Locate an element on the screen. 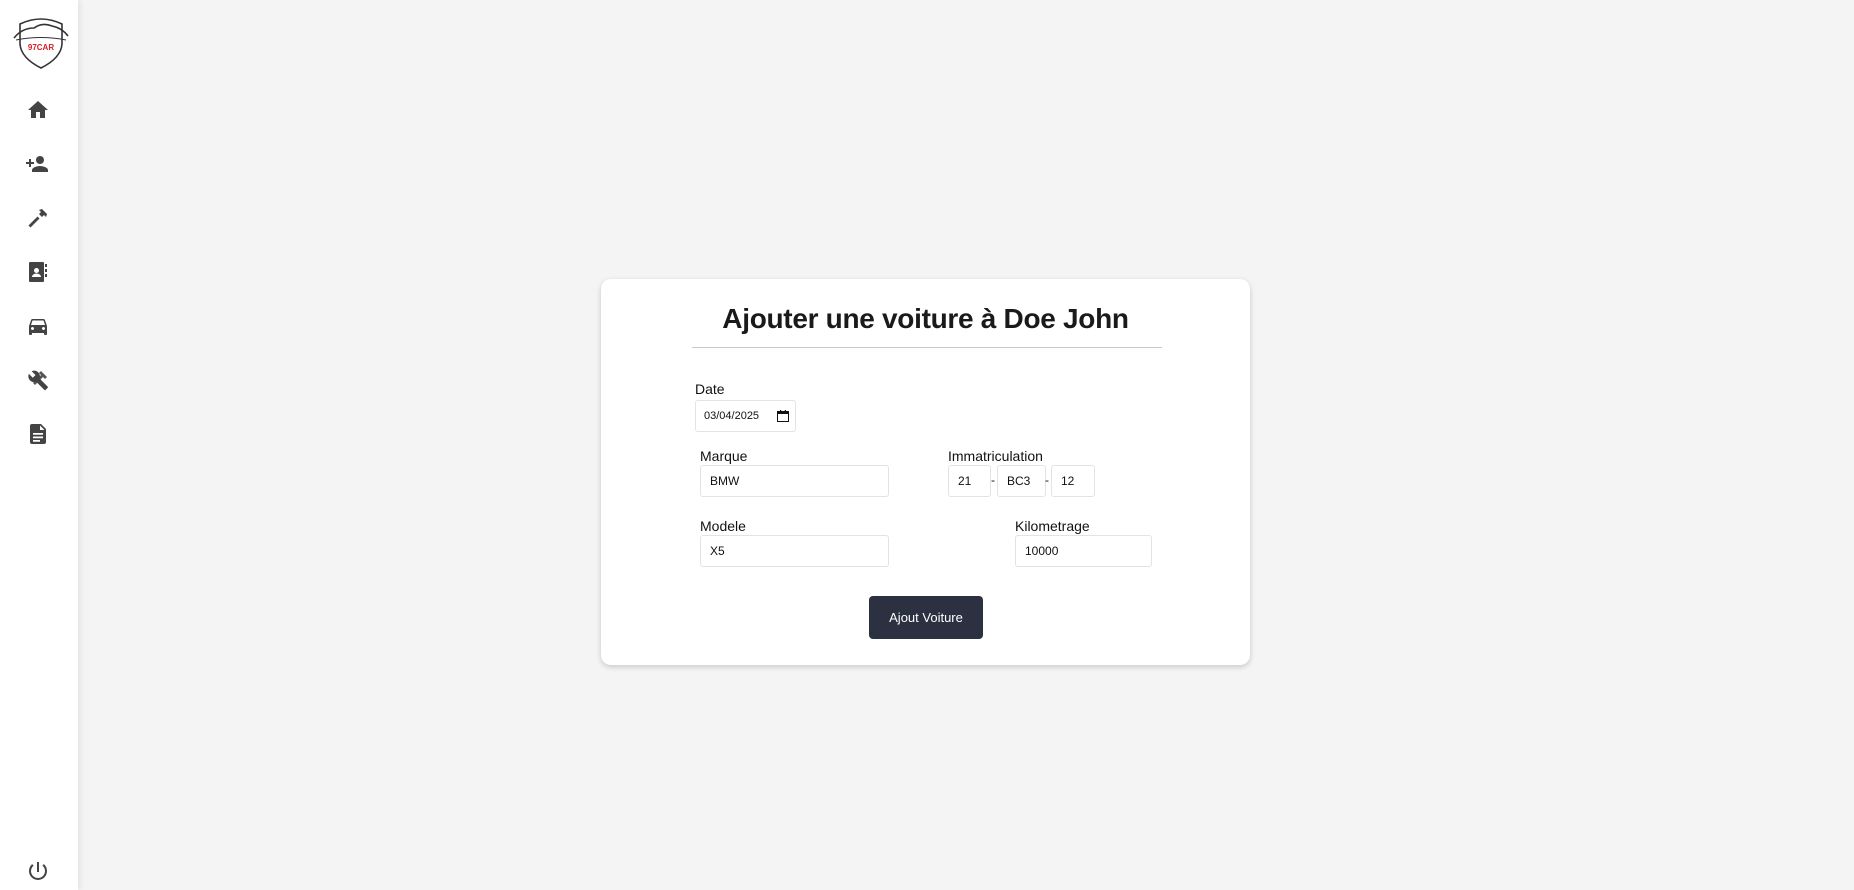 Image resolution: width=1854 pixels, height=890 pixels. marque-input: BMW is located at coordinates (794, 481).